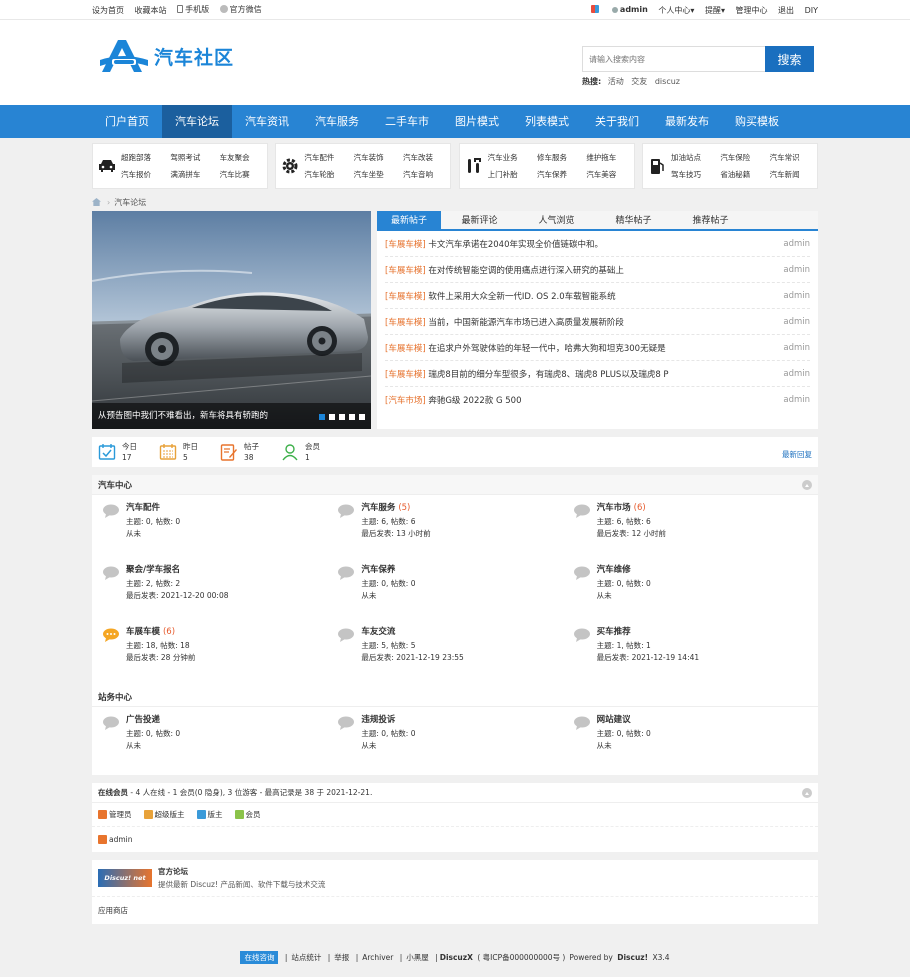 The width and height of the screenshot is (910, 977). I want to click on online-consult-button: 在线咨询, so click(259, 957).